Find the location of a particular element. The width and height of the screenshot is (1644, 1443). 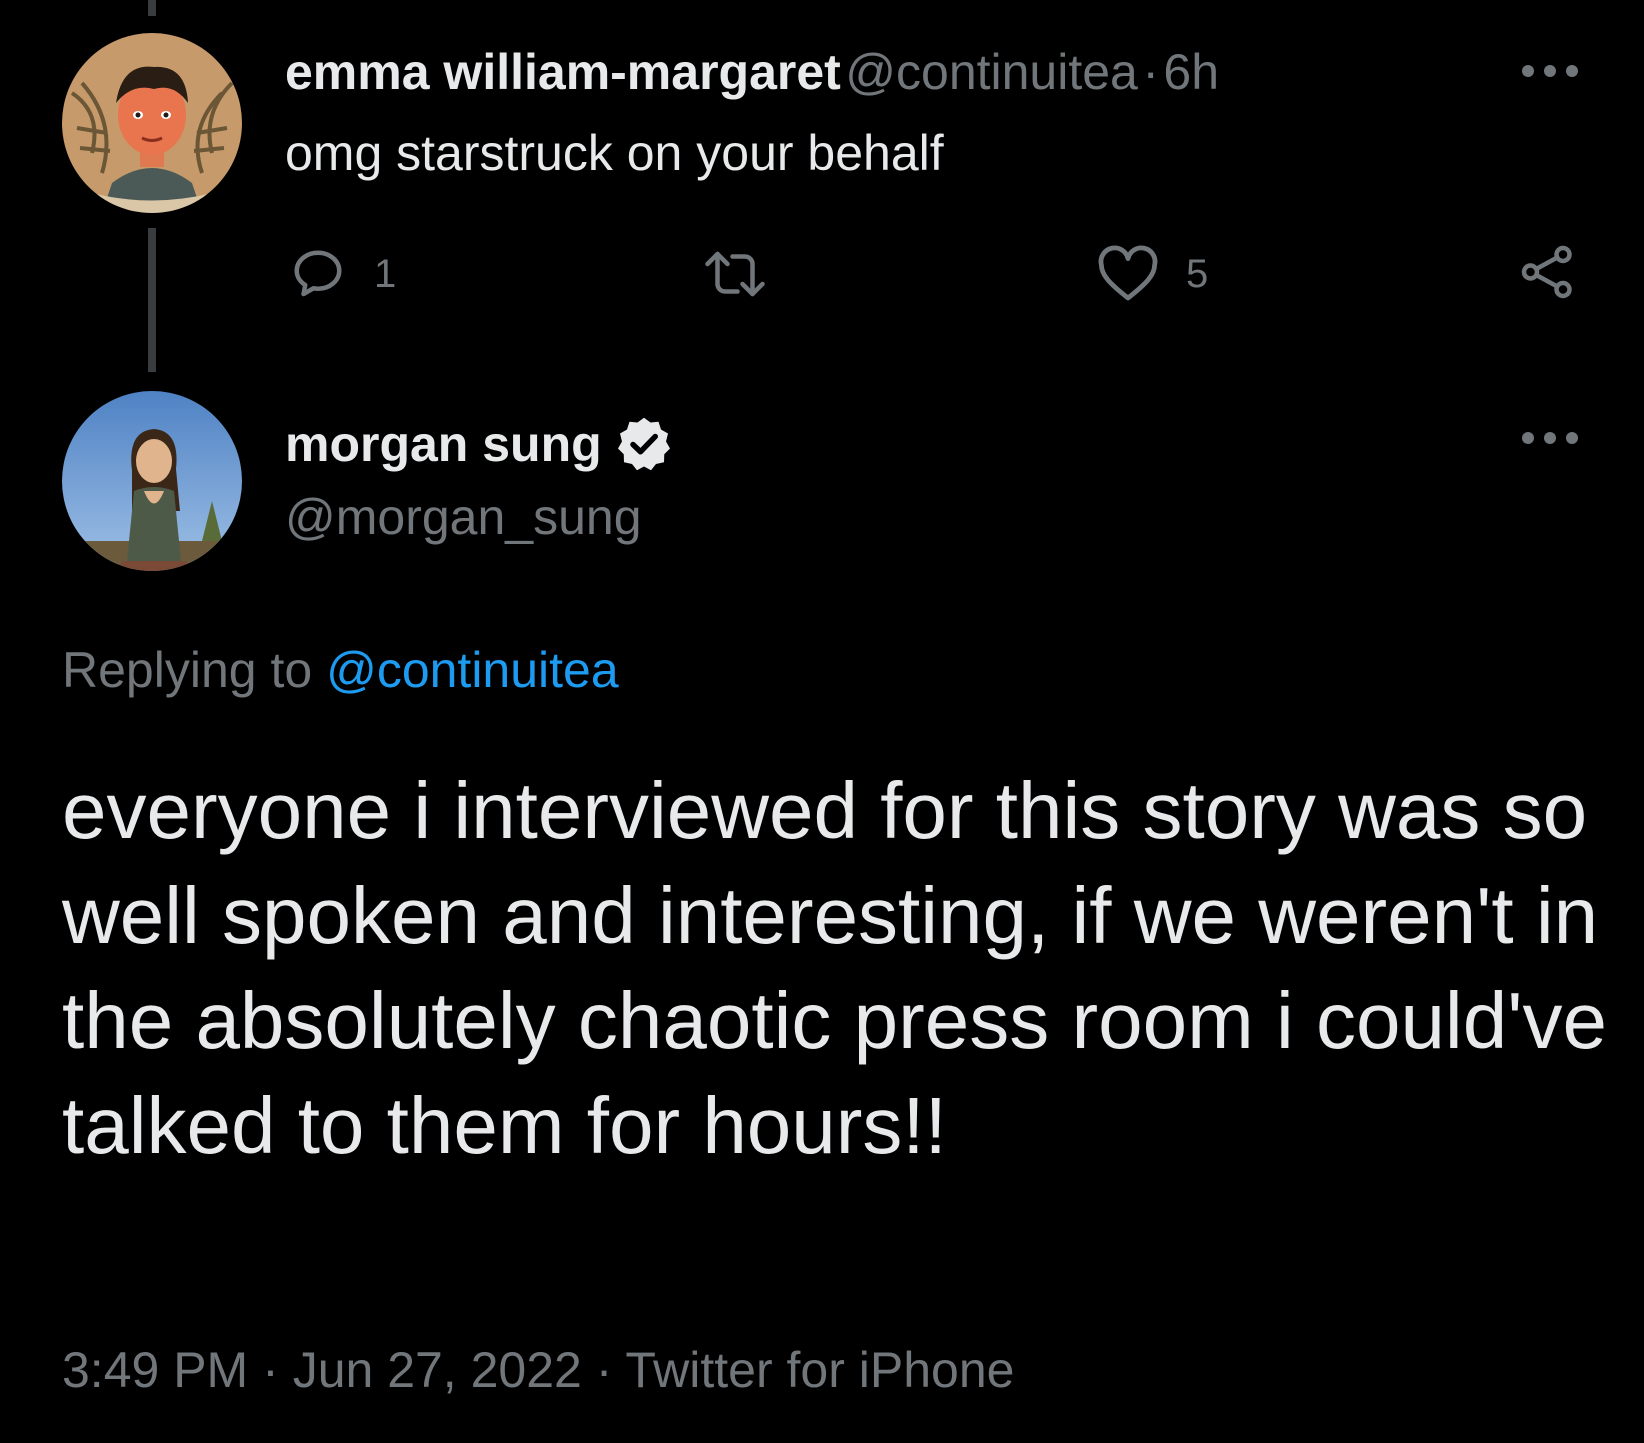

main-more-icon is located at coordinates (1550, 438).